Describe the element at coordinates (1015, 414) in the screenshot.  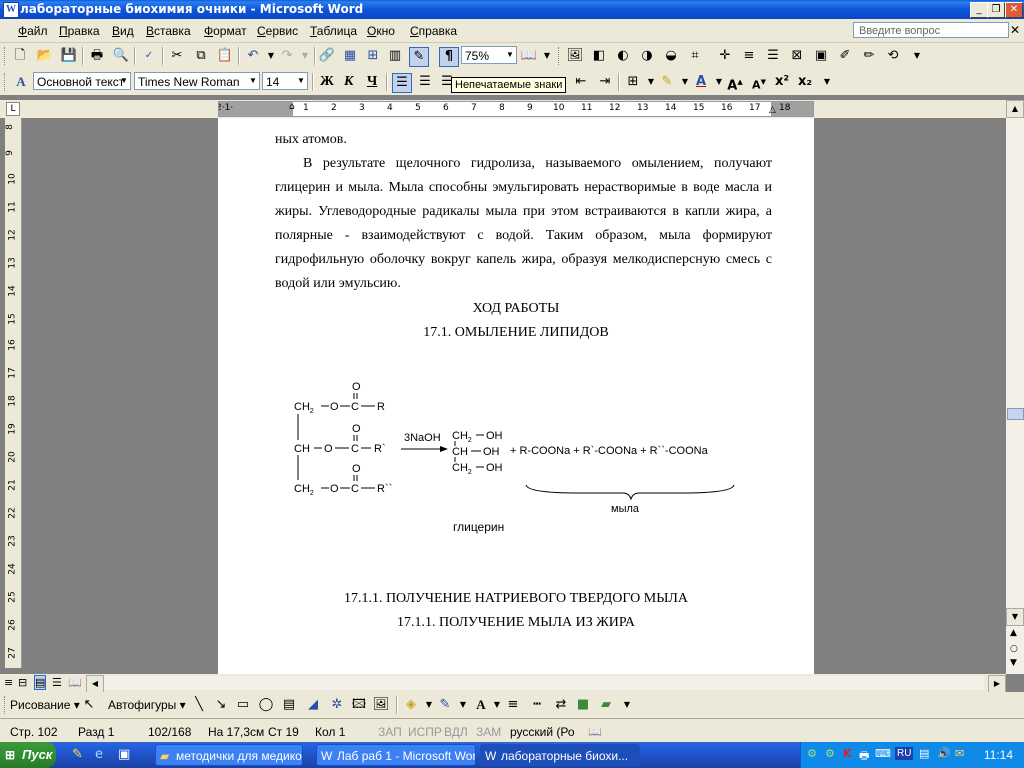
I see `scroll-thumb` at that location.